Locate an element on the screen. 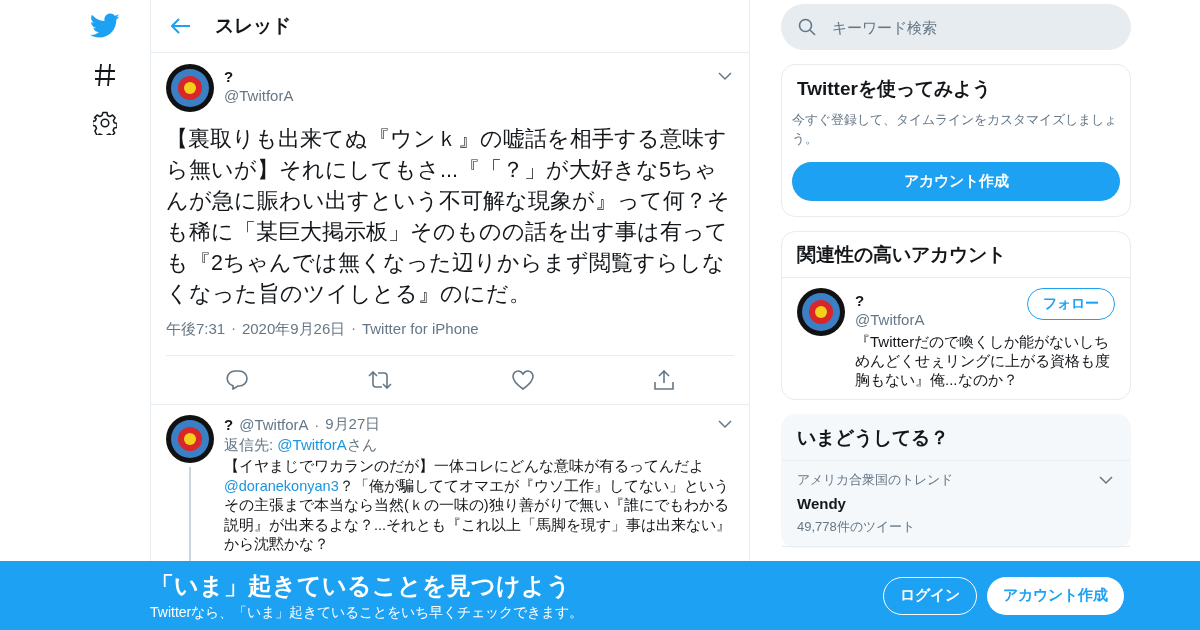  page-title: スレッド is located at coordinates (253, 26).